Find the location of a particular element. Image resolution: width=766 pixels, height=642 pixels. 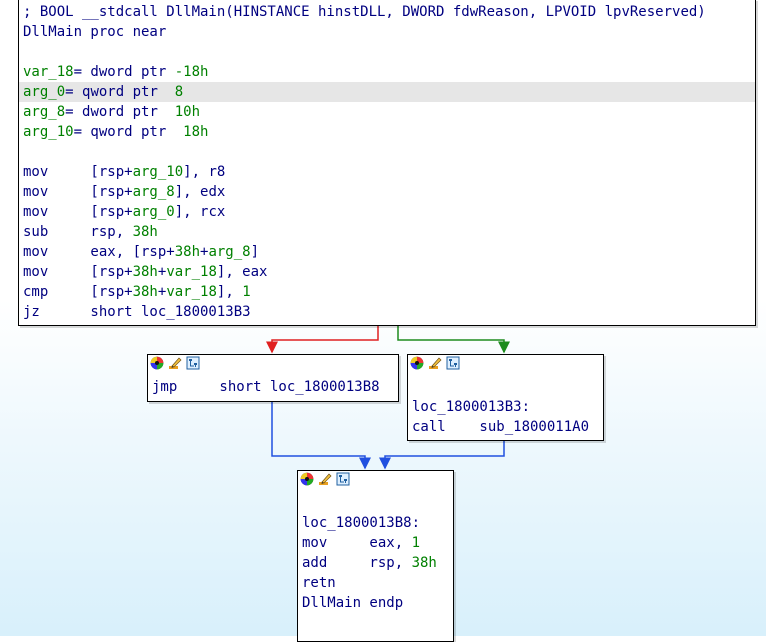

code-token: loc_1800013B3: is located at coordinates (471, 407).